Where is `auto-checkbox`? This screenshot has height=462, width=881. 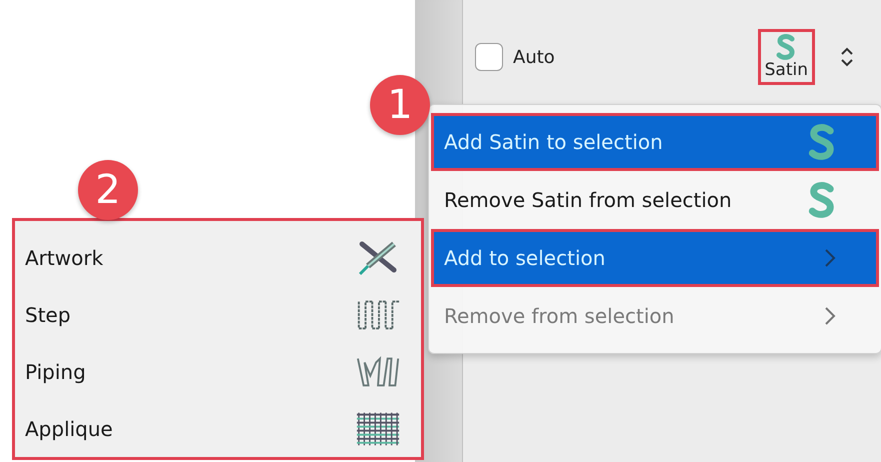 auto-checkbox is located at coordinates (489, 57).